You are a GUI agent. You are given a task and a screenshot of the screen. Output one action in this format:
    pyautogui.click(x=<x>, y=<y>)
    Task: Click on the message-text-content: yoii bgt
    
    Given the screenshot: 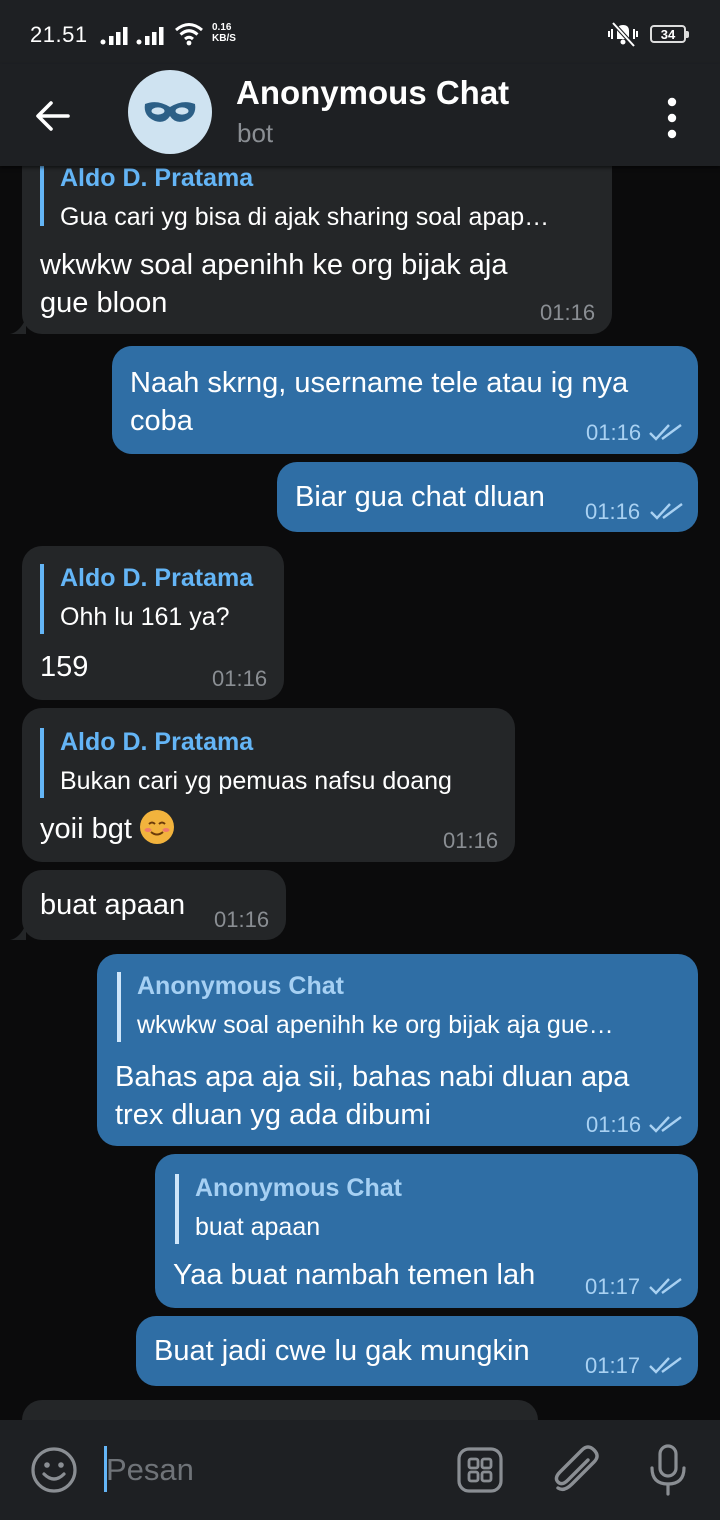 What is the action you would take?
    pyautogui.click(x=86, y=829)
    